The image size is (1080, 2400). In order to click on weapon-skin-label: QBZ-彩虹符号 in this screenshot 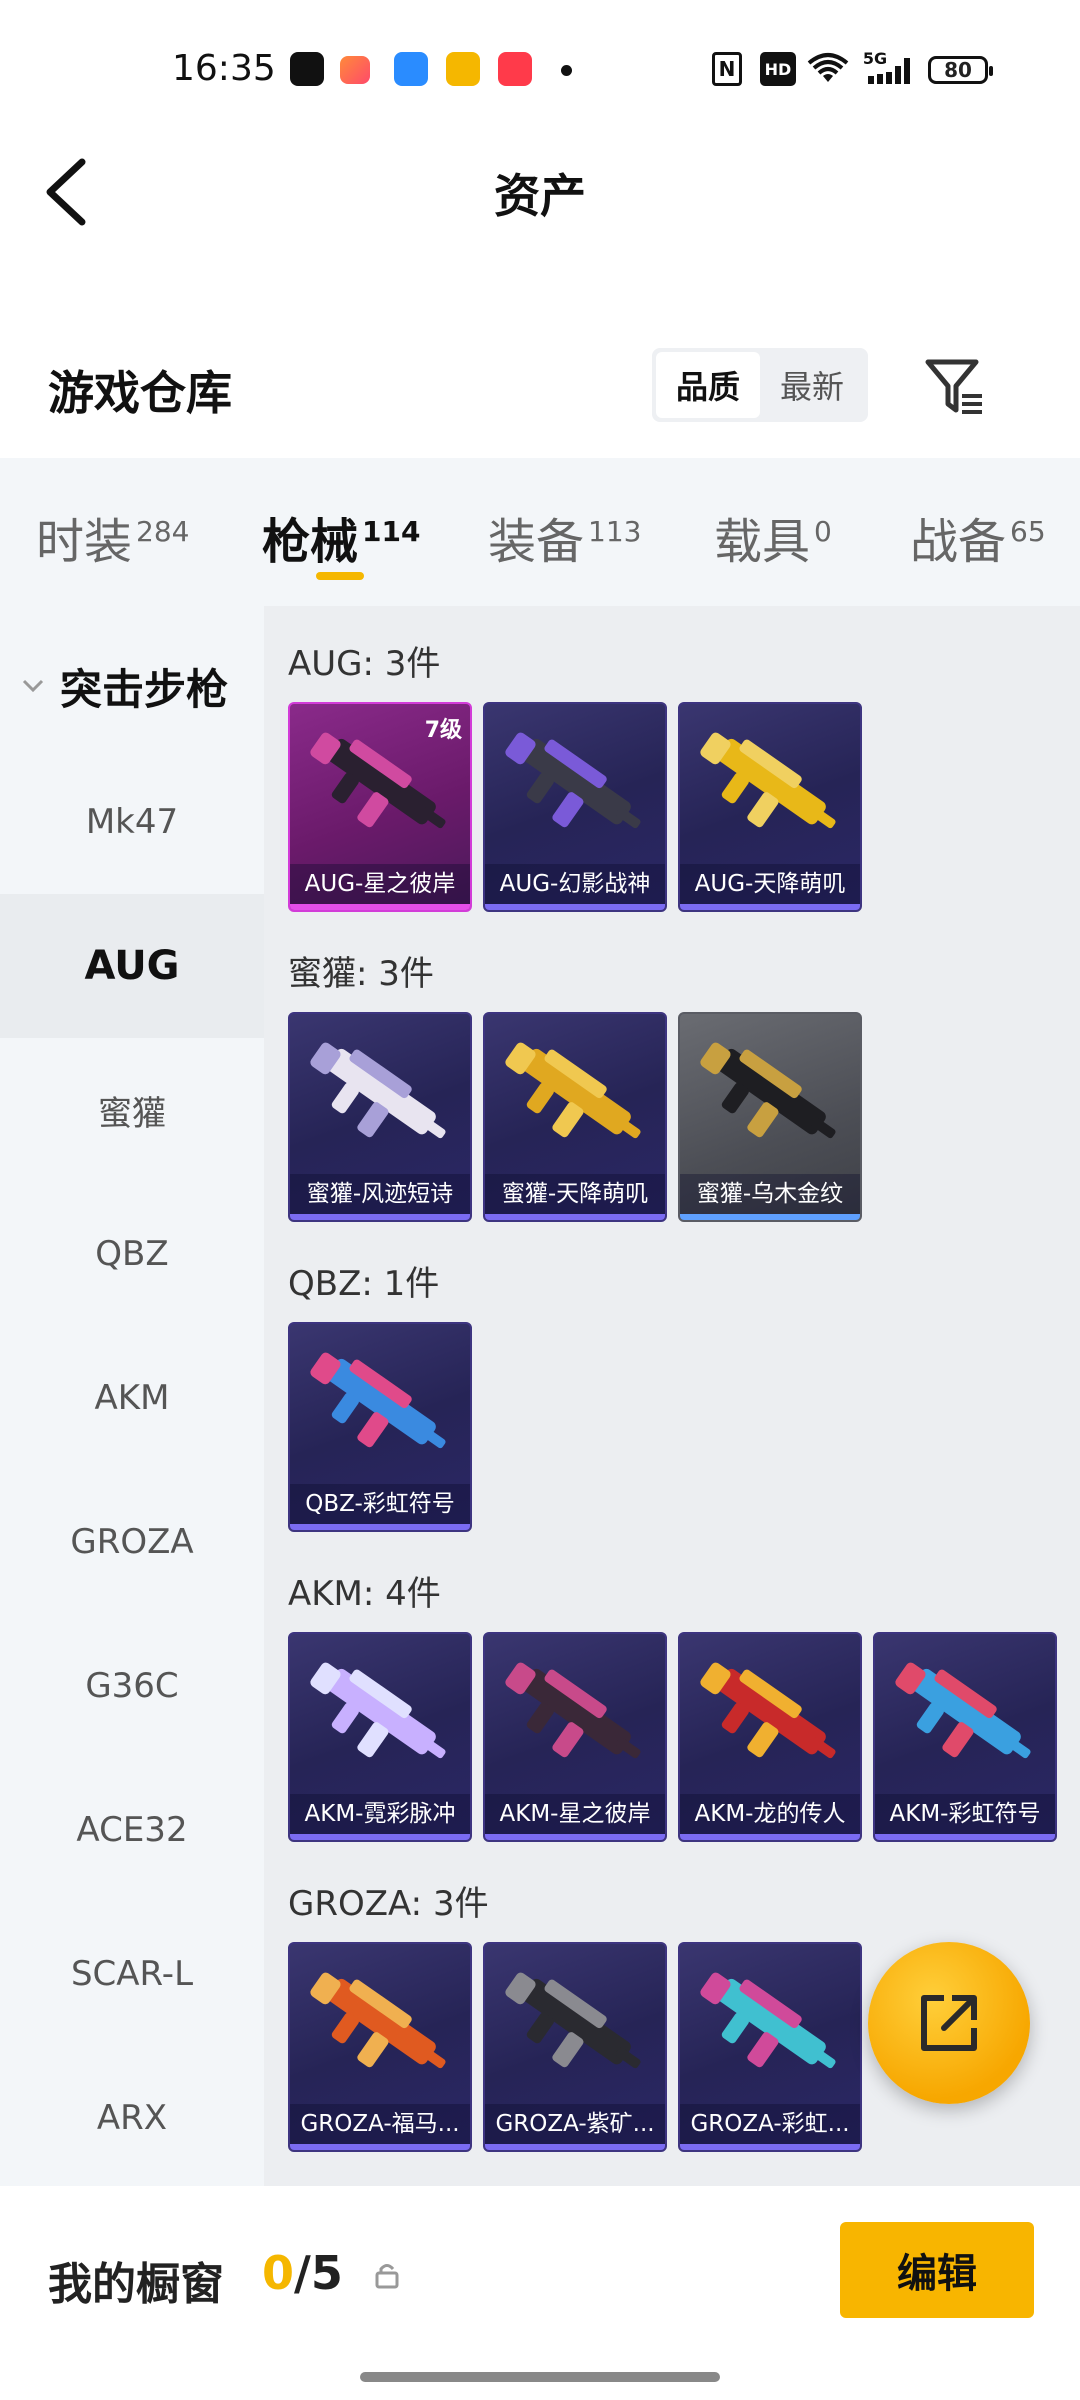, I will do `click(380, 1504)`.